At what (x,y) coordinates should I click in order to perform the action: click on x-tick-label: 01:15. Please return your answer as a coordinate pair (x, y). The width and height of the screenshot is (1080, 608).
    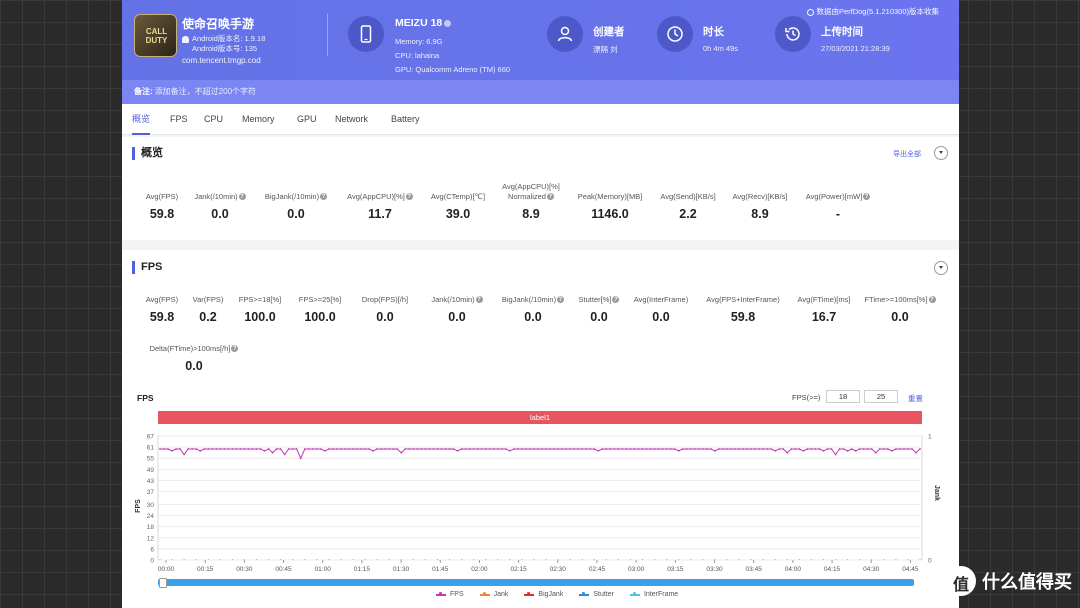
    Looking at the image, I should click on (362, 569).